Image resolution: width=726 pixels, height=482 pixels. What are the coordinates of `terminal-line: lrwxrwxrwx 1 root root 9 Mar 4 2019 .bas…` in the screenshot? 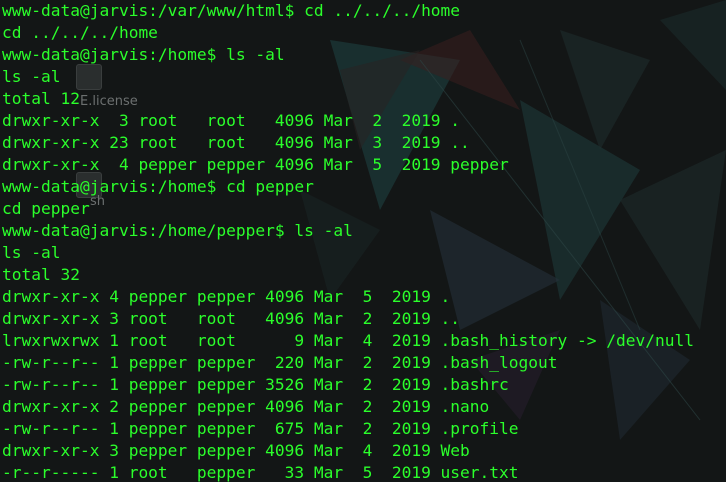 It's located at (348, 340).